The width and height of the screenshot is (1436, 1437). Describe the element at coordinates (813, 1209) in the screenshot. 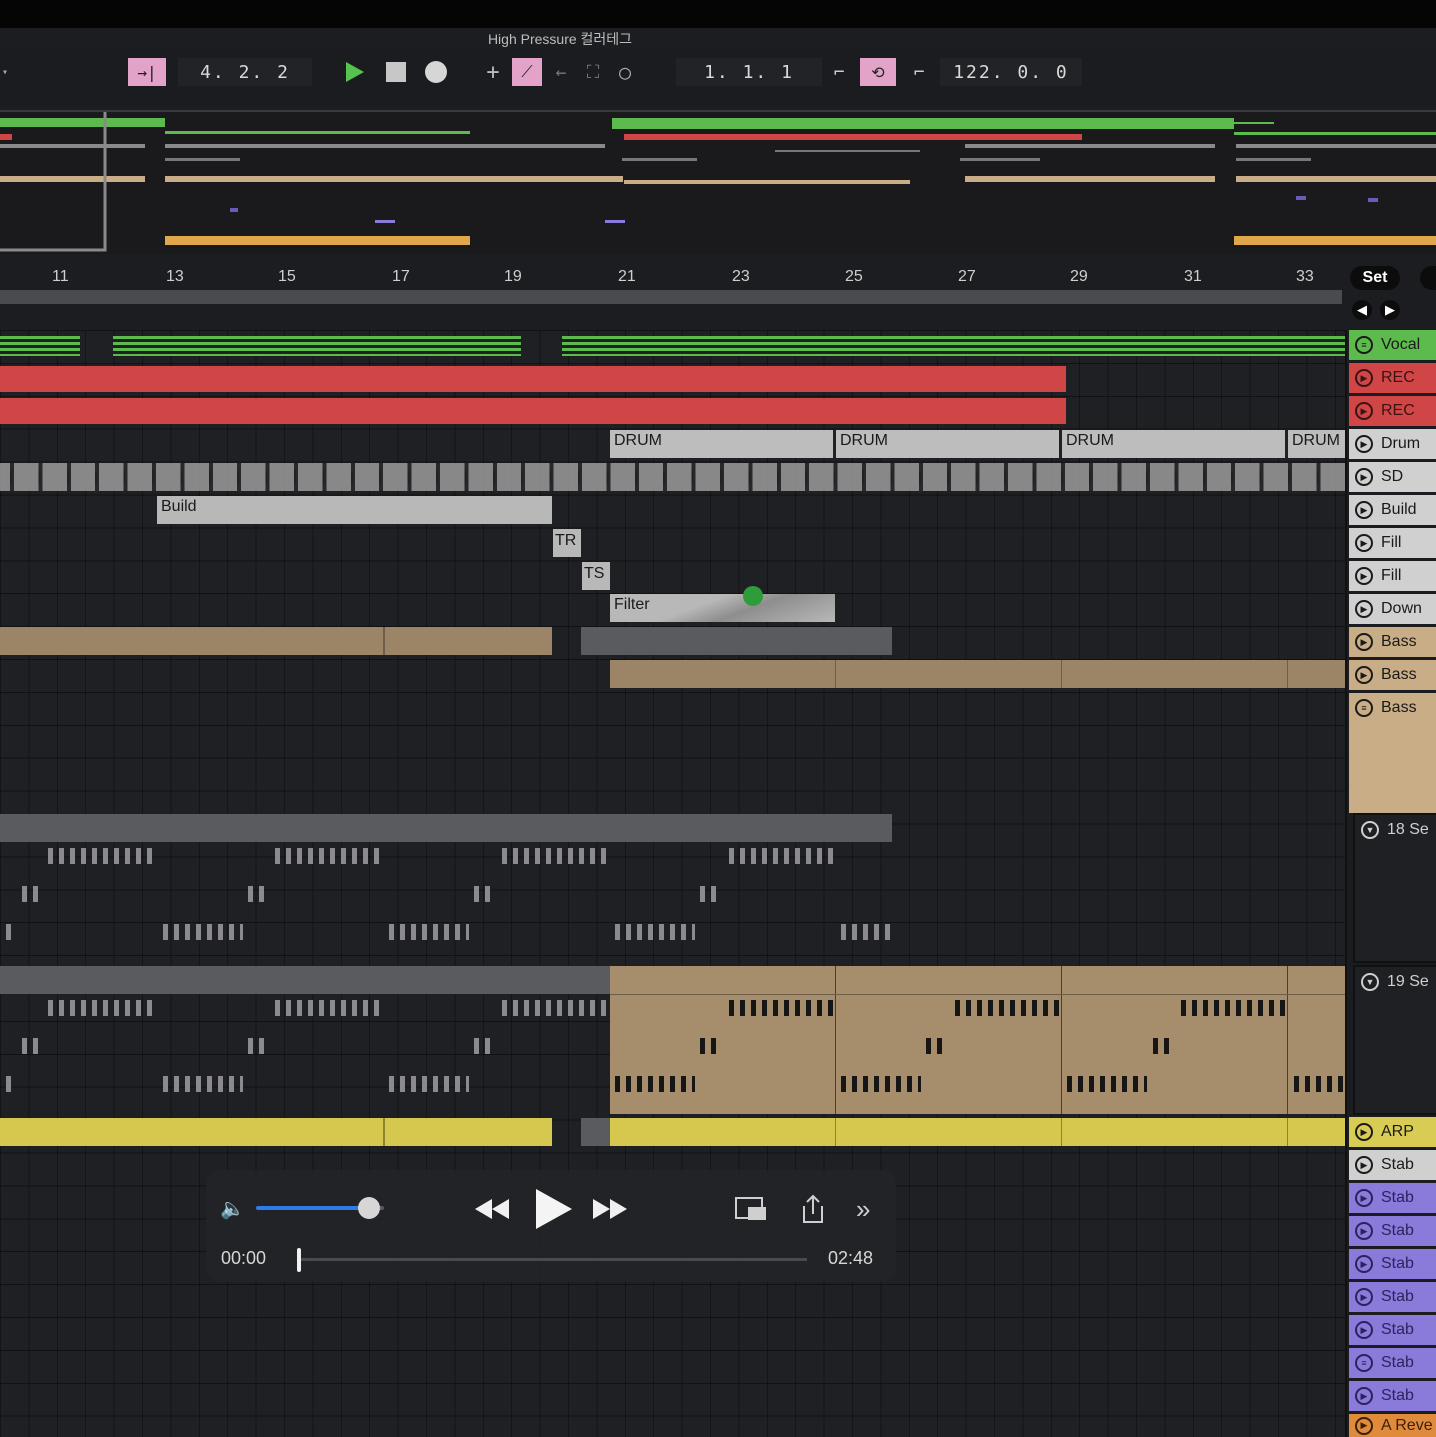

I see `share-button` at that location.